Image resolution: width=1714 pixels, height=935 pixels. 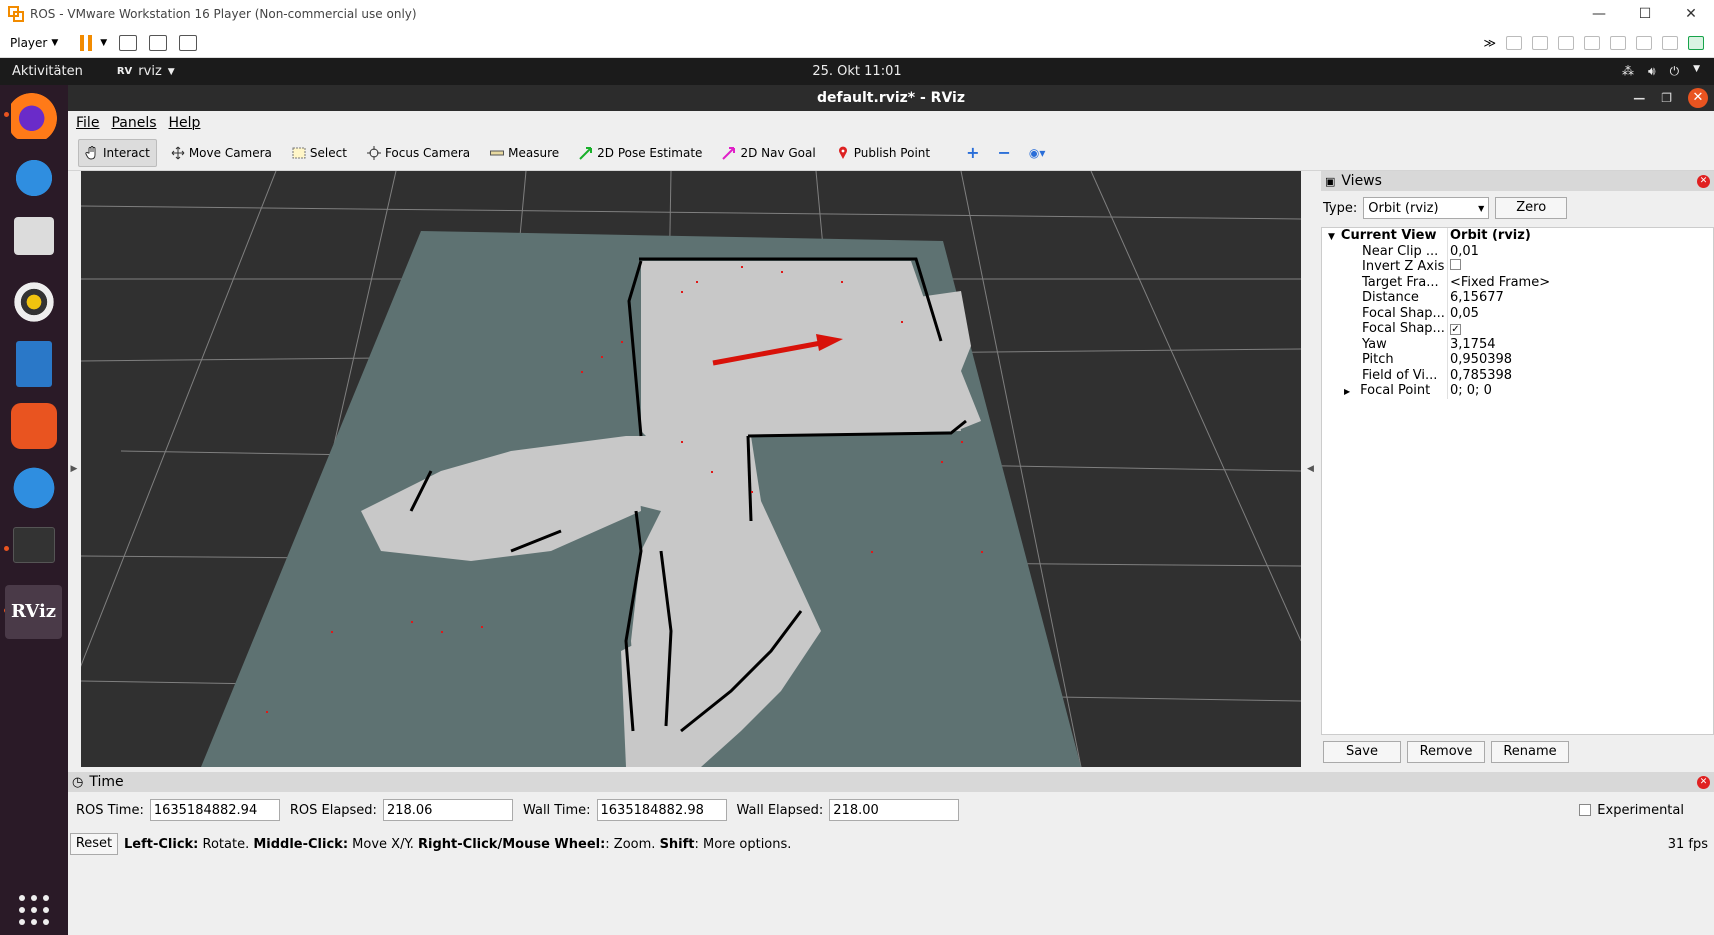 What do you see at coordinates (1530, 752) in the screenshot?
I see `rename-button: Rename` at bounding box center [1530, 752].